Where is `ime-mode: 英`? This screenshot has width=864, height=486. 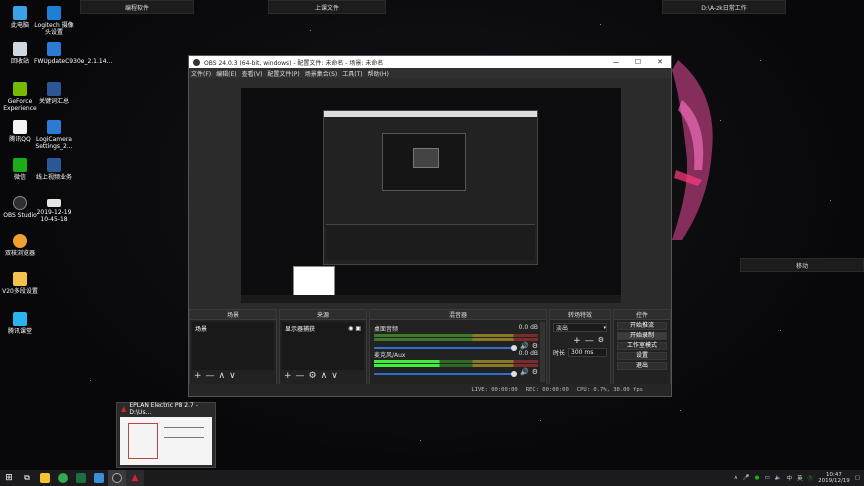
ime-mode: 英 is located at coordinates (800, 478).